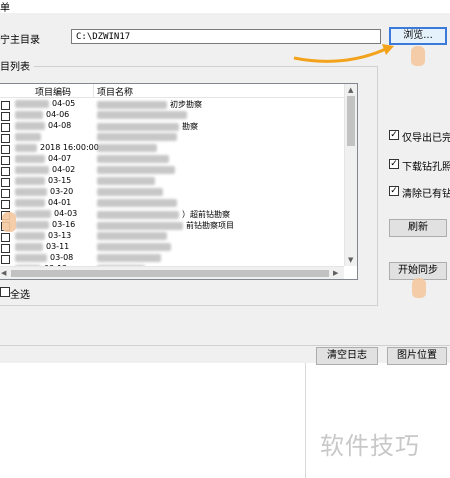 The width and height of the screenshot is (450, 478). I want to click on select-all-checkbox, so click(5, 292).